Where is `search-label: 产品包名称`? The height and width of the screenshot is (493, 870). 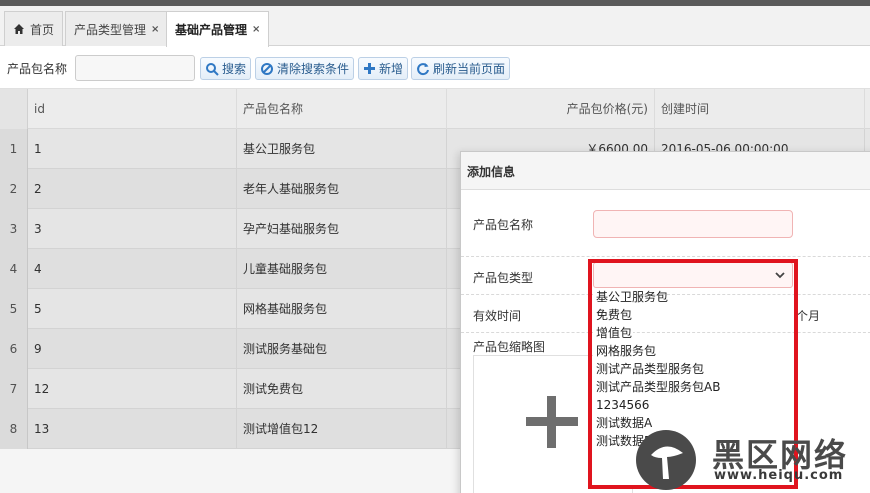 search-label: 产品包名称 is located at coordinates (37, 69).